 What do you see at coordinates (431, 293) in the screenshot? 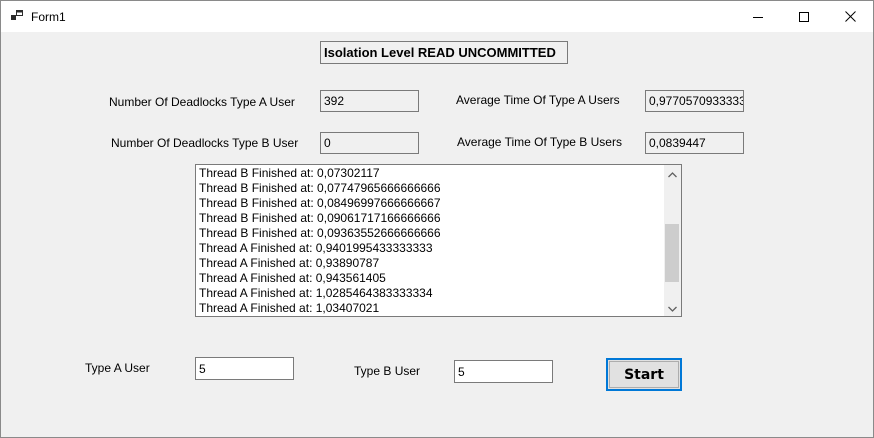
I see `list-item: Thread A Finished at: 1,0285464383333334` at bounding box center [431, 293].